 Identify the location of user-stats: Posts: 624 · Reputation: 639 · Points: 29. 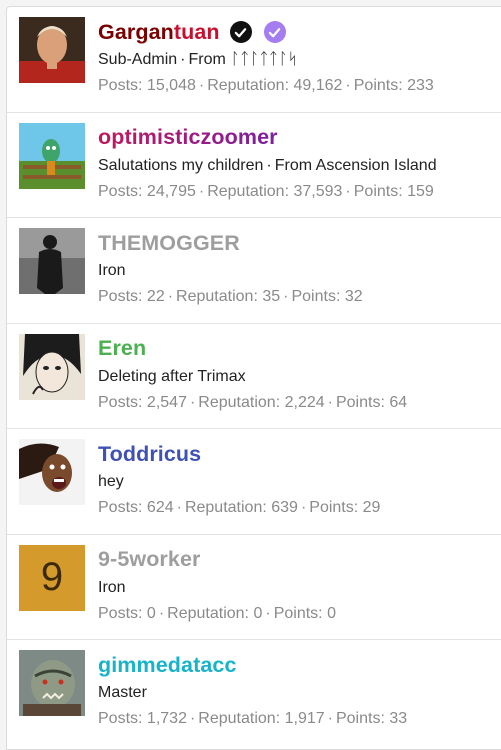
(239, 508).